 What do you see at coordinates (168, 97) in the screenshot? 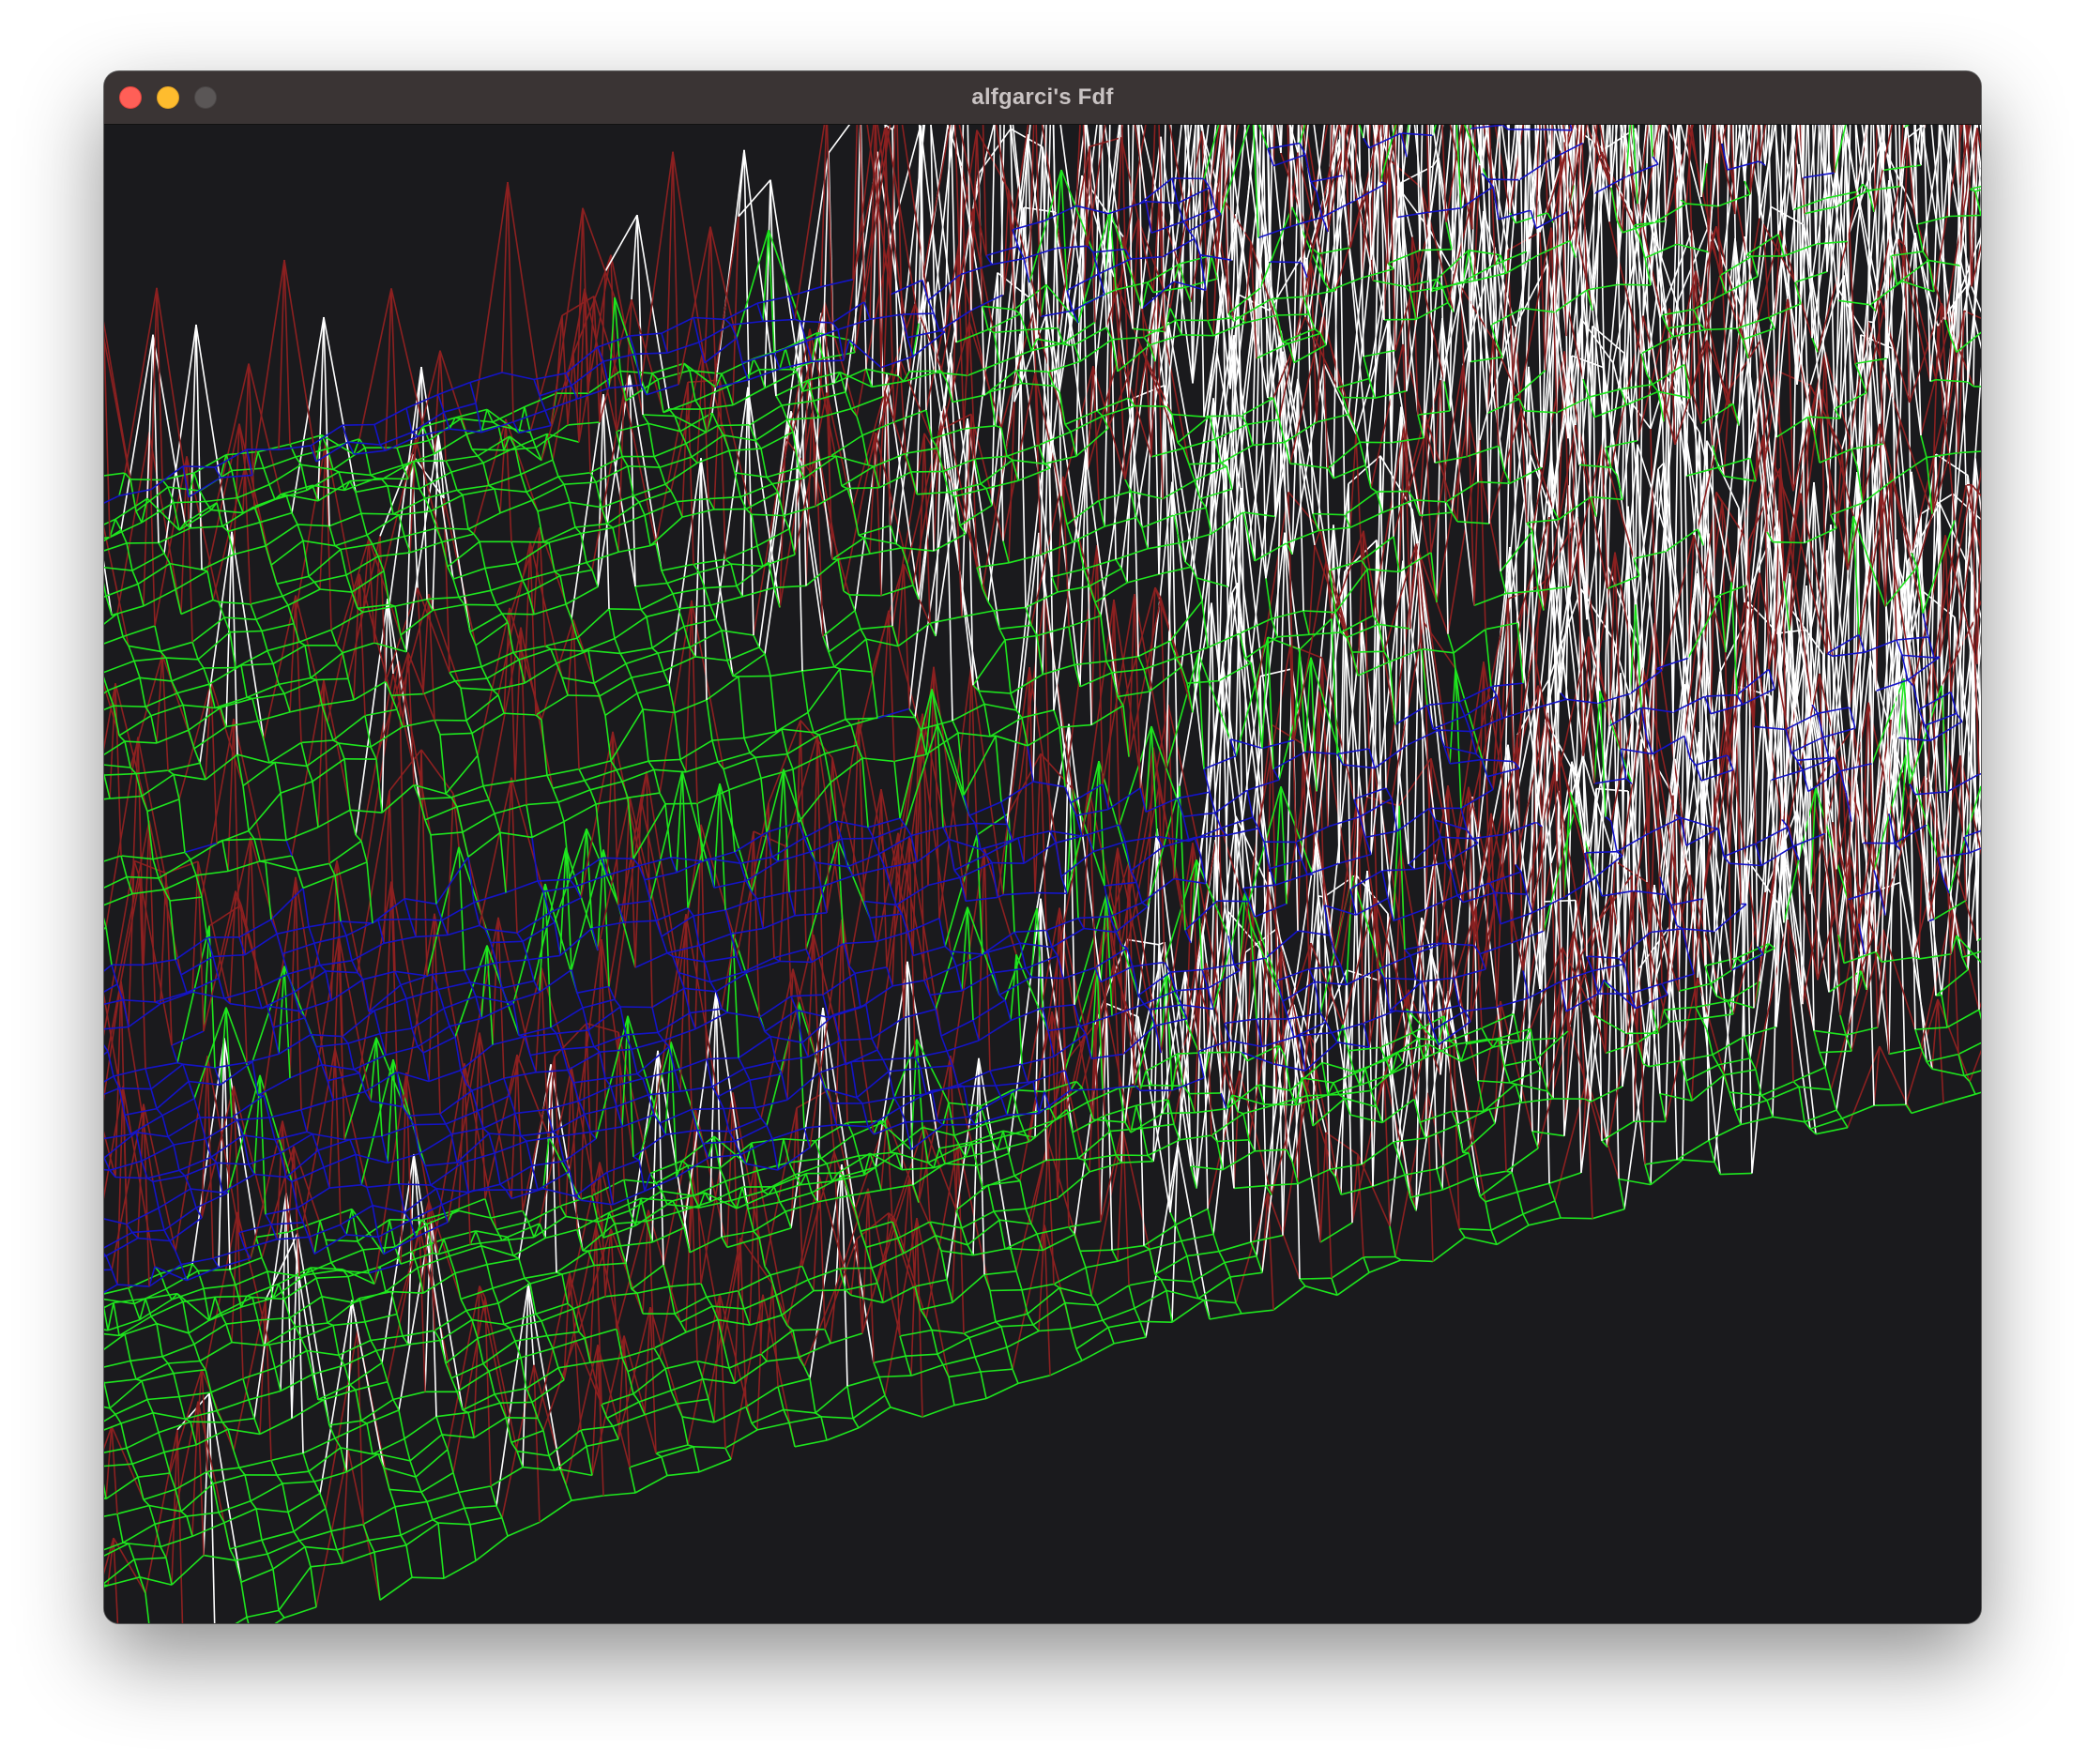
I see `minimize-button` at bounding box center [168, 97].